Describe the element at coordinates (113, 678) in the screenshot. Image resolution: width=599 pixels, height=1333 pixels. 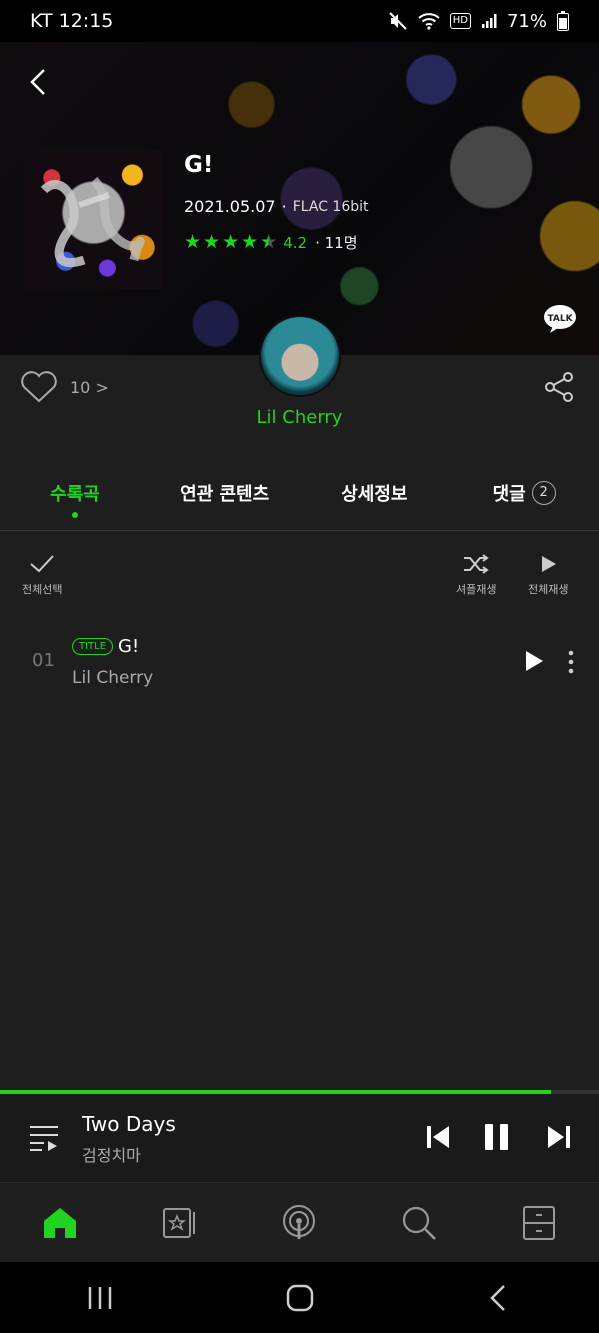
I see `track-artist: Lil Cherry` at that location.